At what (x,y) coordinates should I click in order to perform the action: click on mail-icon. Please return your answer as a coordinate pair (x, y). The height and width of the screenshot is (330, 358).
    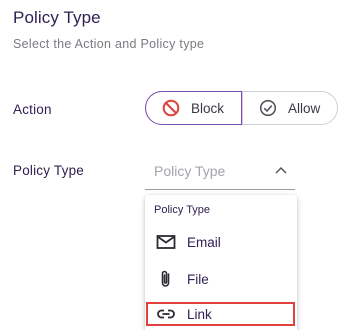
    Looking at the image, I should click on (166, 242).